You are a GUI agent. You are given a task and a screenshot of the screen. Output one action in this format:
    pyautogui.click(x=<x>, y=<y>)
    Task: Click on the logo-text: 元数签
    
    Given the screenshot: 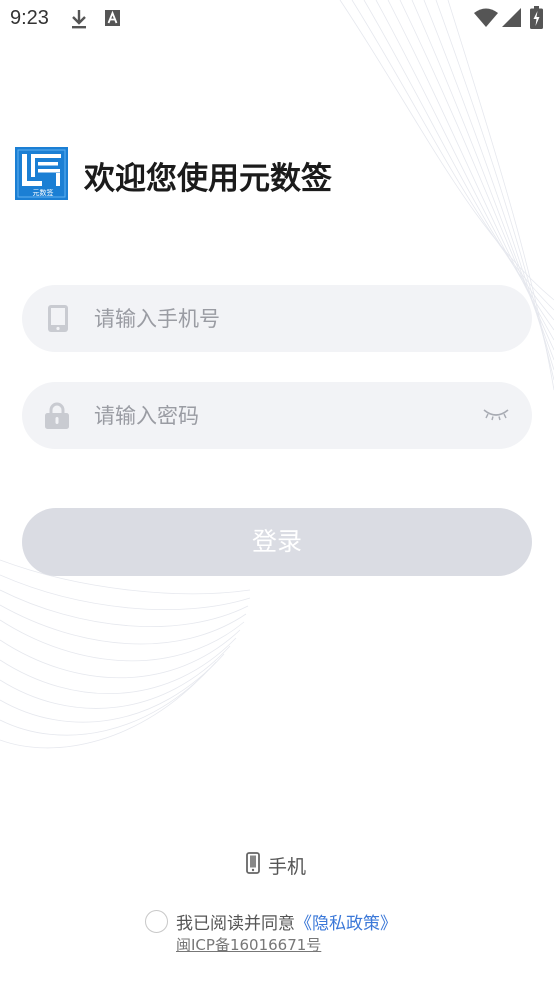 What is the action you would take?
    pyautogui.click(x=43, y=192)
    